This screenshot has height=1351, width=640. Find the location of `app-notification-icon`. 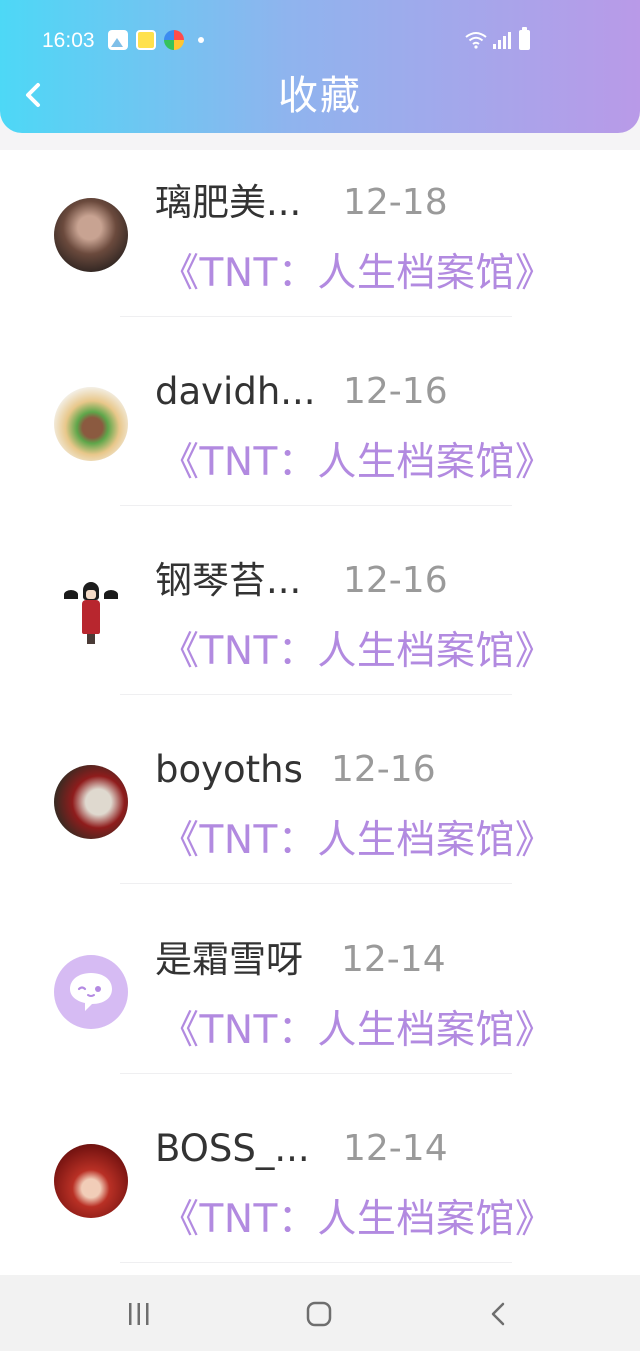

app-notification-icon is located at coordinates (146, 40).